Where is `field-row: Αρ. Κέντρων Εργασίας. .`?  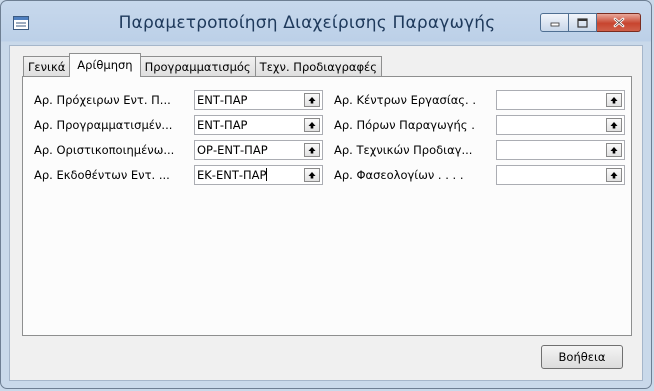
field-row: Αρ. Κέντρων Εργασίας. . is located at coordinates (409, 100).